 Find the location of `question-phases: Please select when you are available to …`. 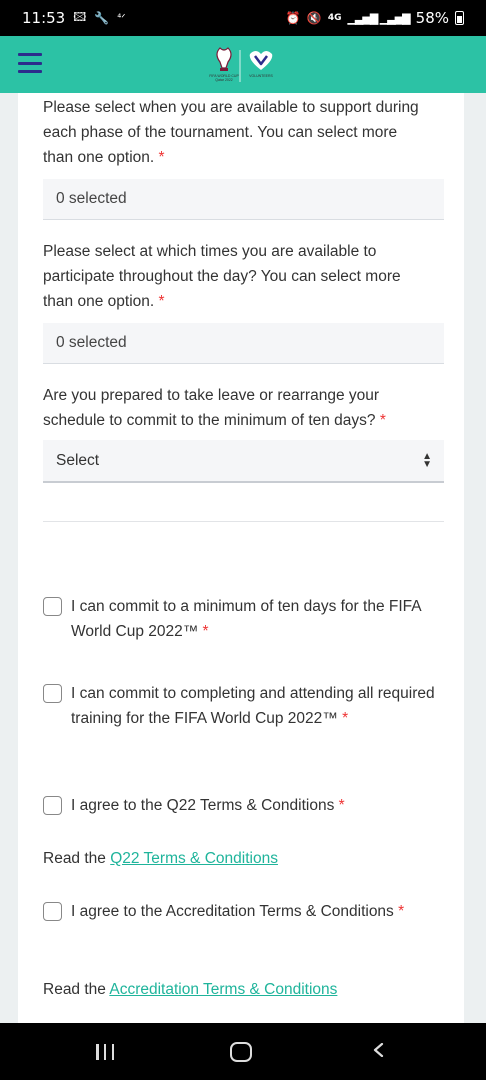

question-phases: Please select when you are available to … is located at coordinates (233, 132).